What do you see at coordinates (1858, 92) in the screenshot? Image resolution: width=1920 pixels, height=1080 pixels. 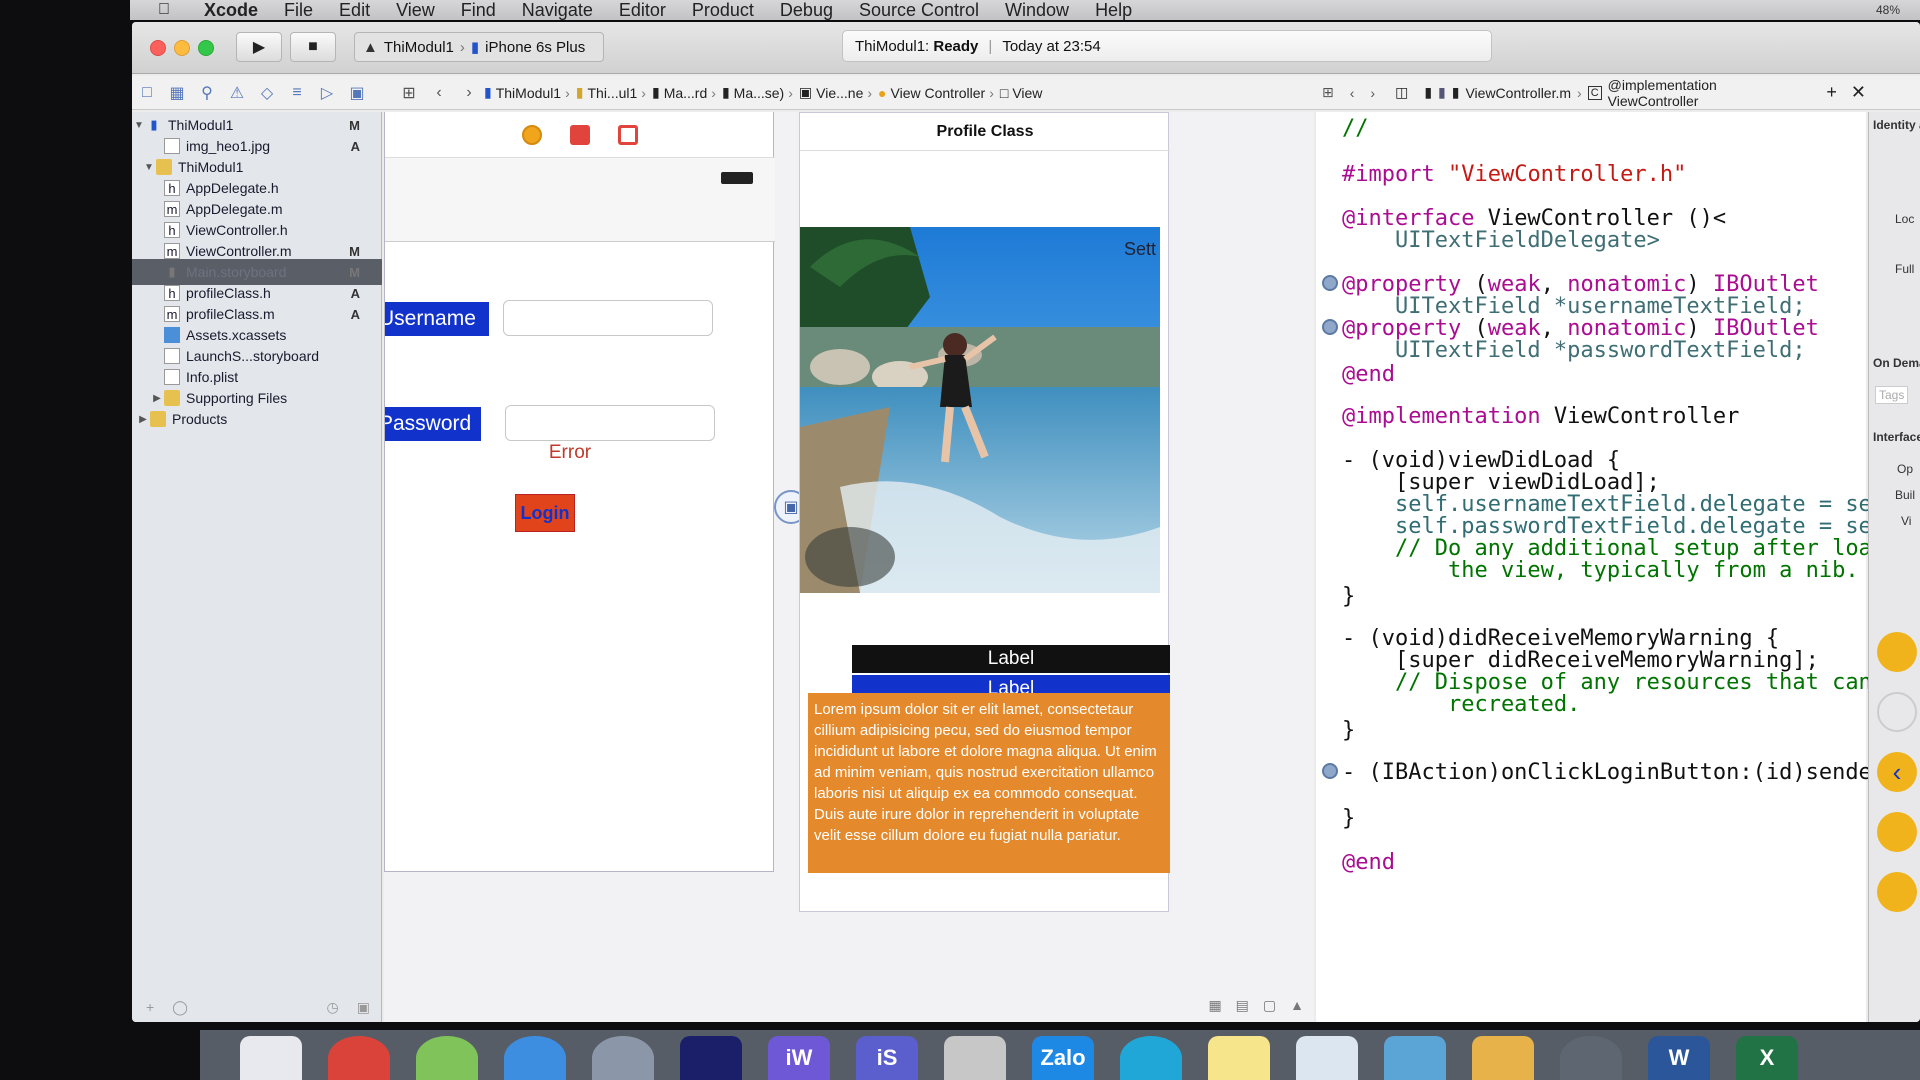 I see `close-editor-icon: ✕` at bounding box center [1858, 92].